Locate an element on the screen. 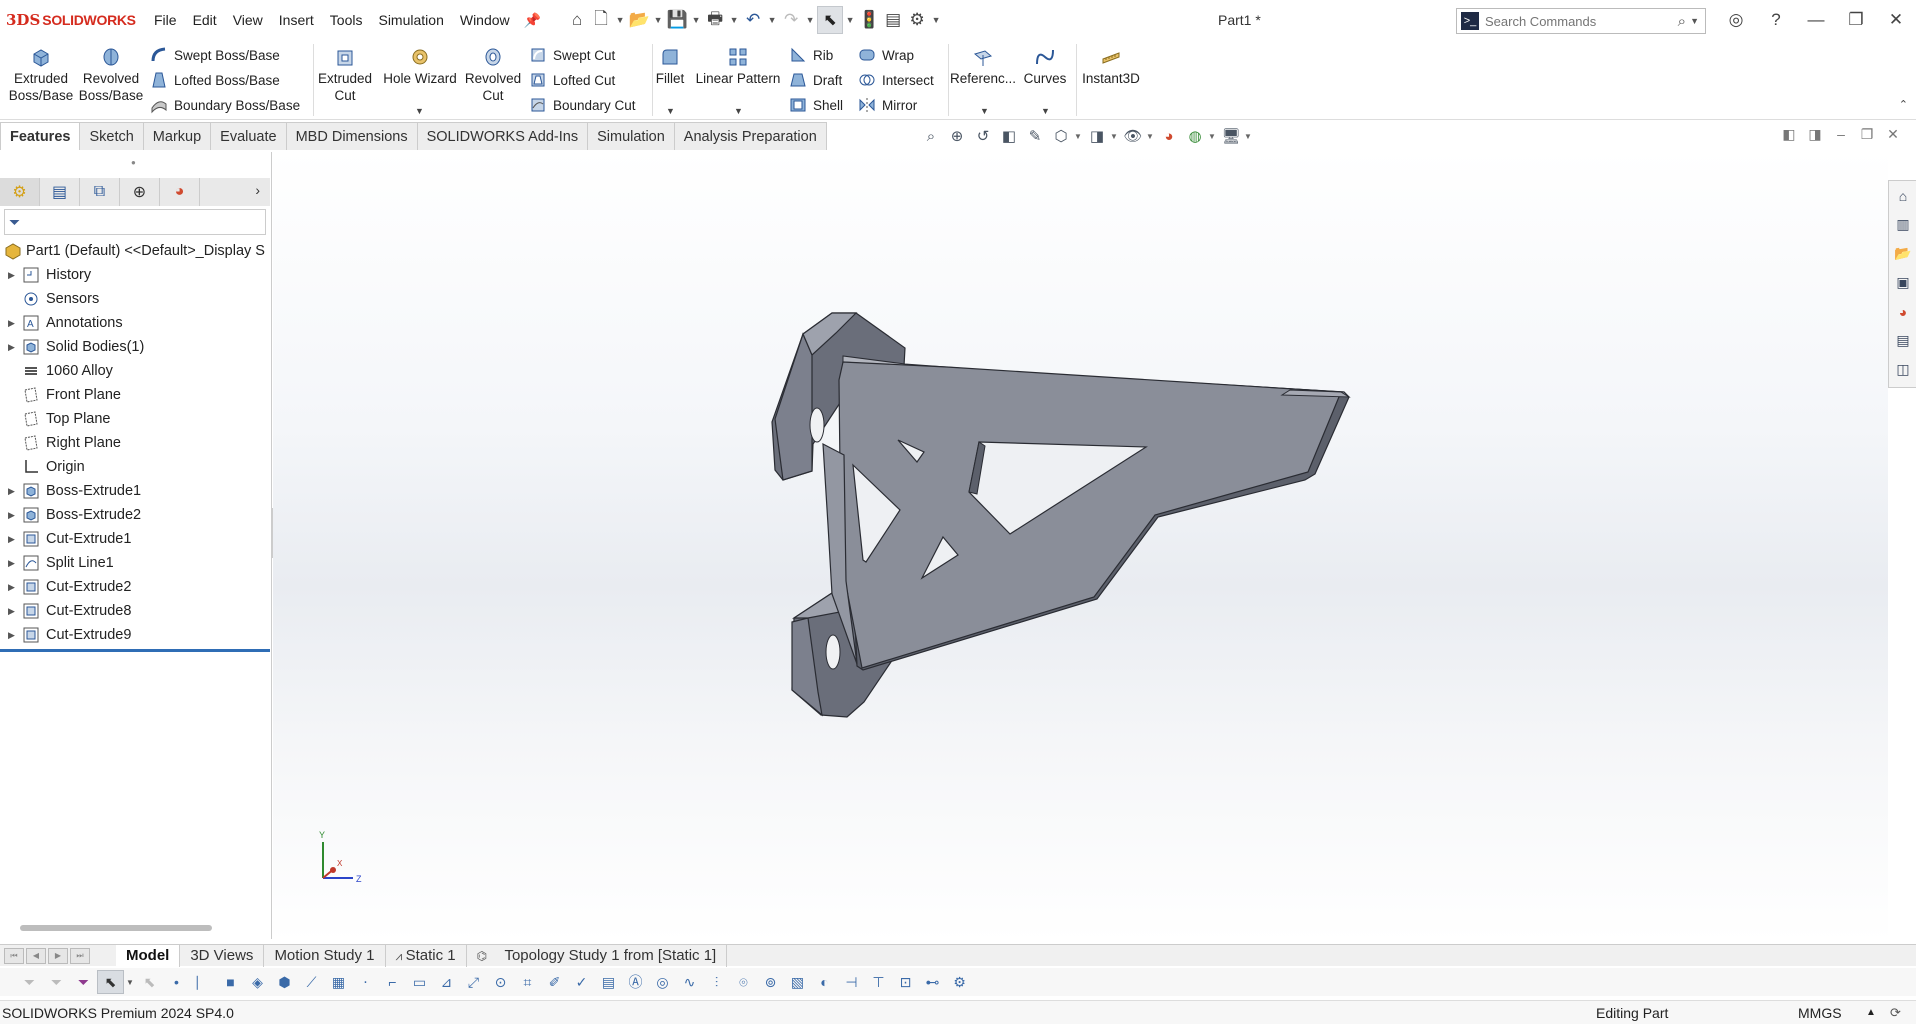 The image size is (1916, 1024). dimxpert-manager-tab-icon: ⊕ is located at coordinates (140, 192).